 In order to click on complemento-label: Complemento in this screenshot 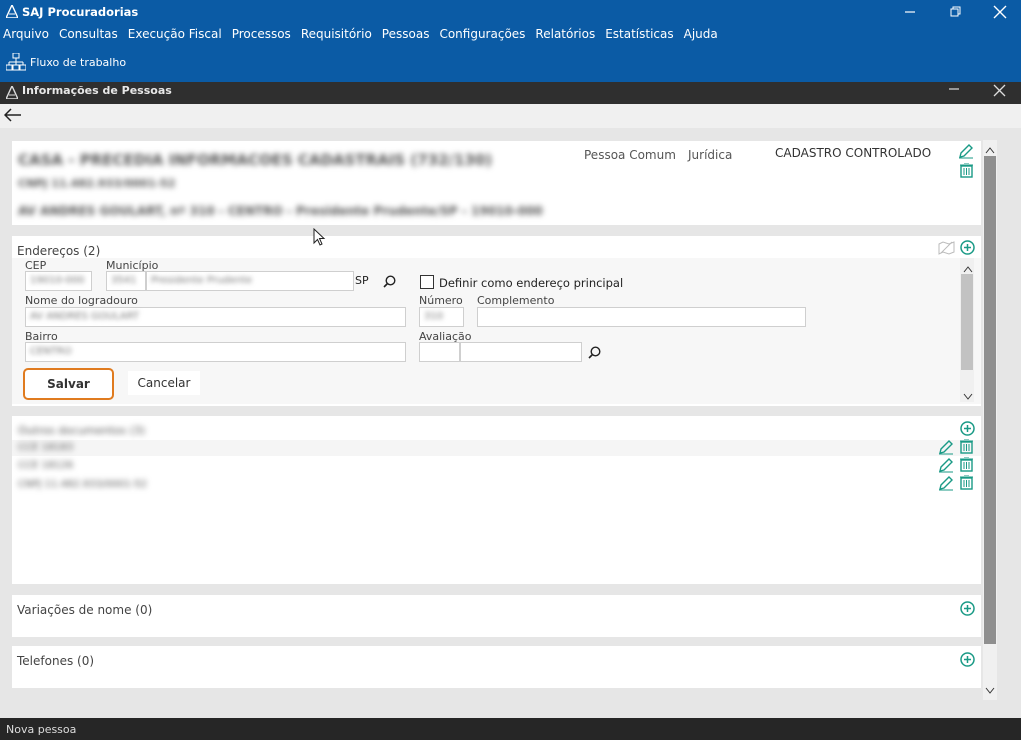, I will do `click(516, 300)`.